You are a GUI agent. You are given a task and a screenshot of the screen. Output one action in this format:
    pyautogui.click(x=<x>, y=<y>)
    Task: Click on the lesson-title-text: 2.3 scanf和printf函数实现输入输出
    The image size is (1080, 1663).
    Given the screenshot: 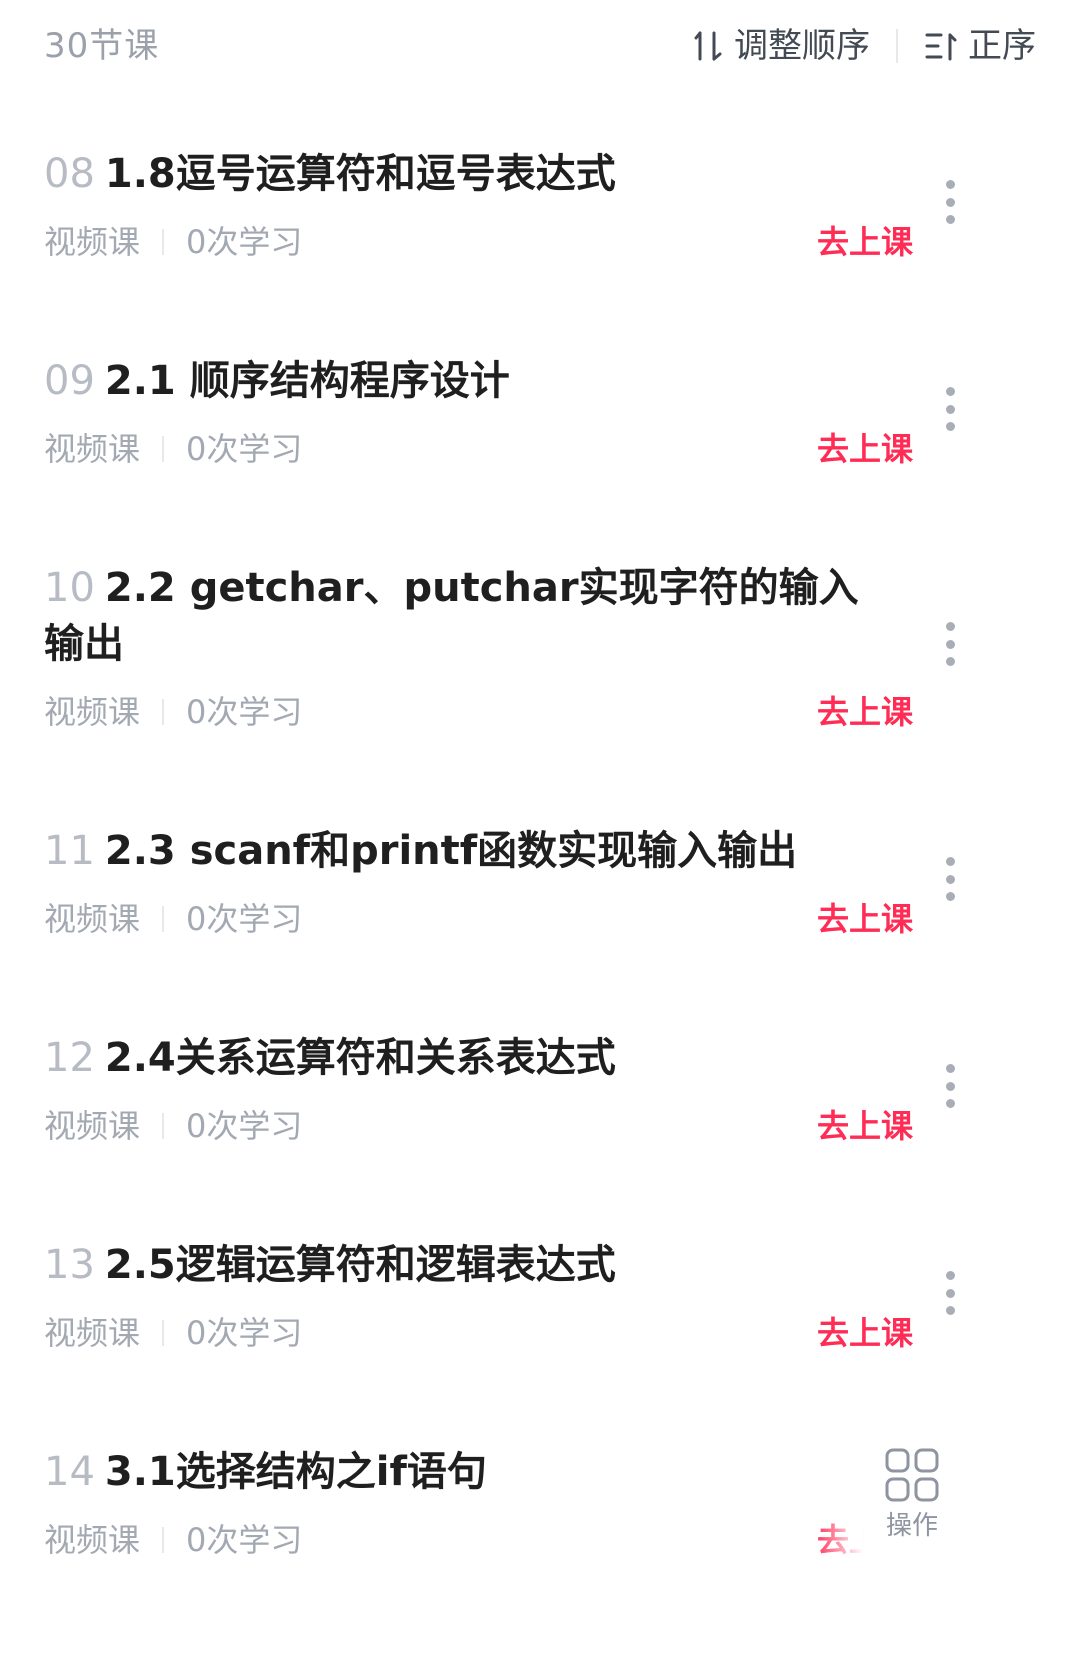 What is the action you would take?
    pyautogui.click(x=451, y=851)
    